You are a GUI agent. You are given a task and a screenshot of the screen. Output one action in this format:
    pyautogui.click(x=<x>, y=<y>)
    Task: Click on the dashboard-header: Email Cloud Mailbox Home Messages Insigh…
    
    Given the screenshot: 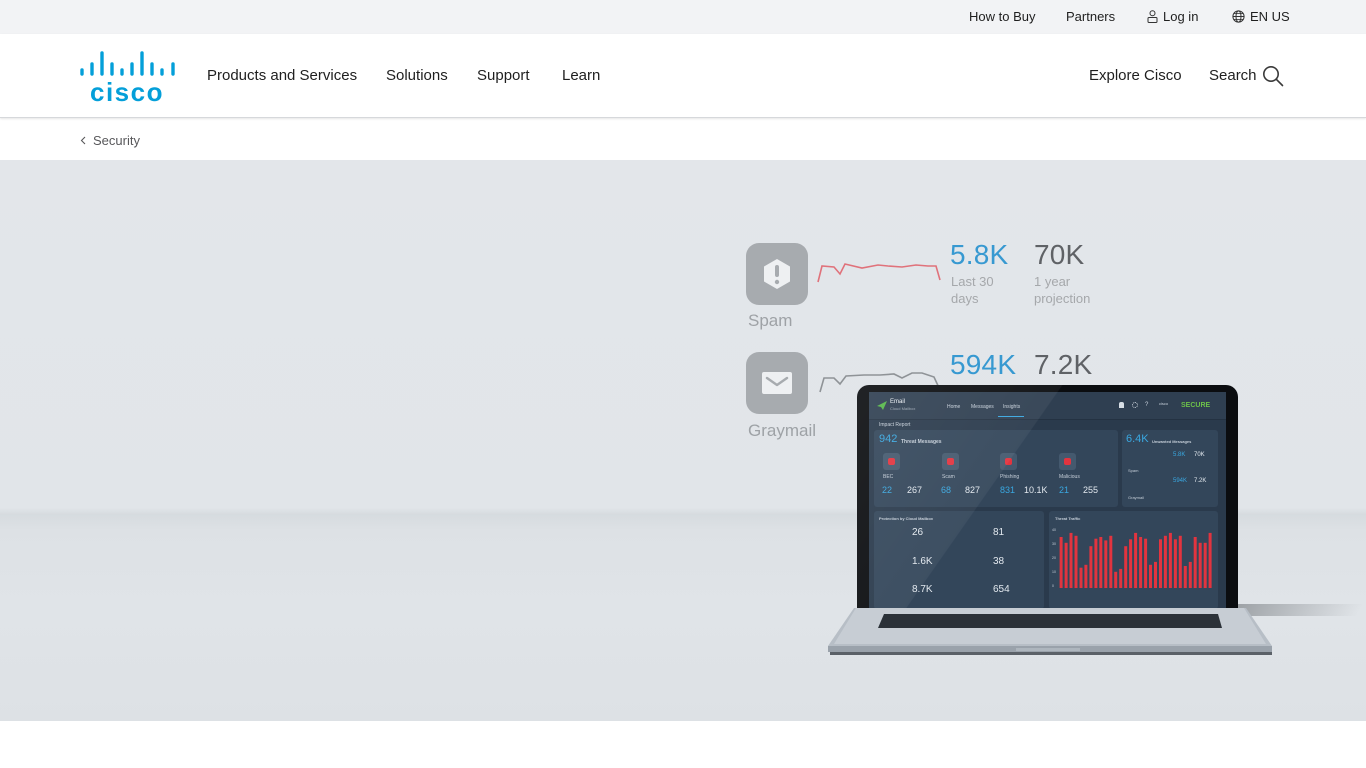 What is the action you would take?
    pyautogui.click(x=1047, y=406)
    